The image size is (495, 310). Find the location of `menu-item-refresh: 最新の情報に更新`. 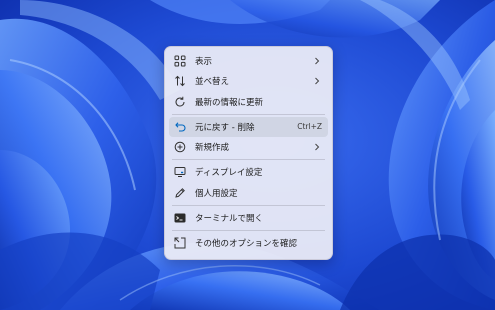

menu-item-refresh: 最新の情報に更新 is located at coordinates (248, 102).